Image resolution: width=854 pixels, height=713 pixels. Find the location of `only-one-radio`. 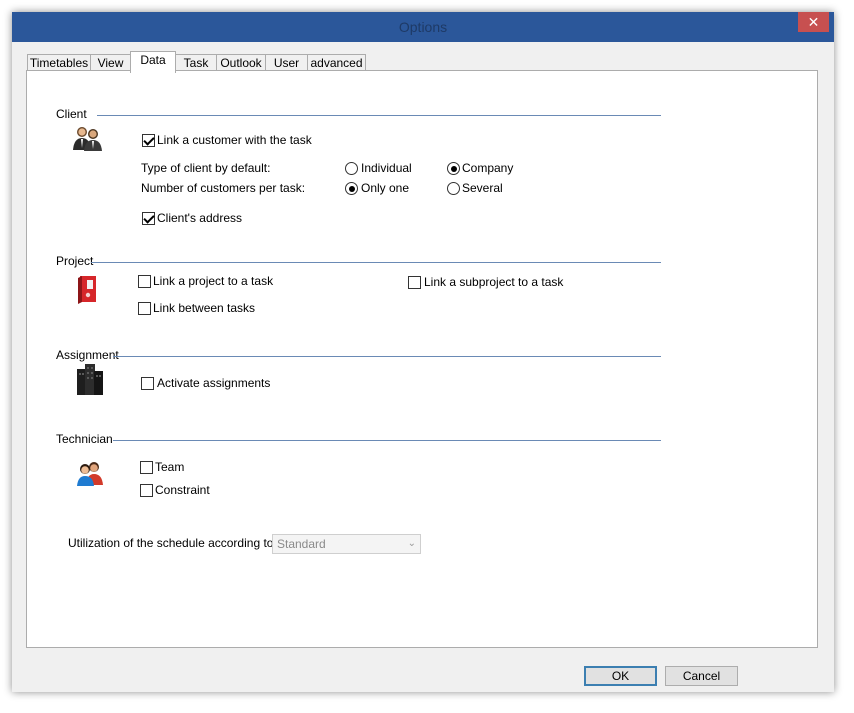

only-one-radio is located at coordinates (351, 188).